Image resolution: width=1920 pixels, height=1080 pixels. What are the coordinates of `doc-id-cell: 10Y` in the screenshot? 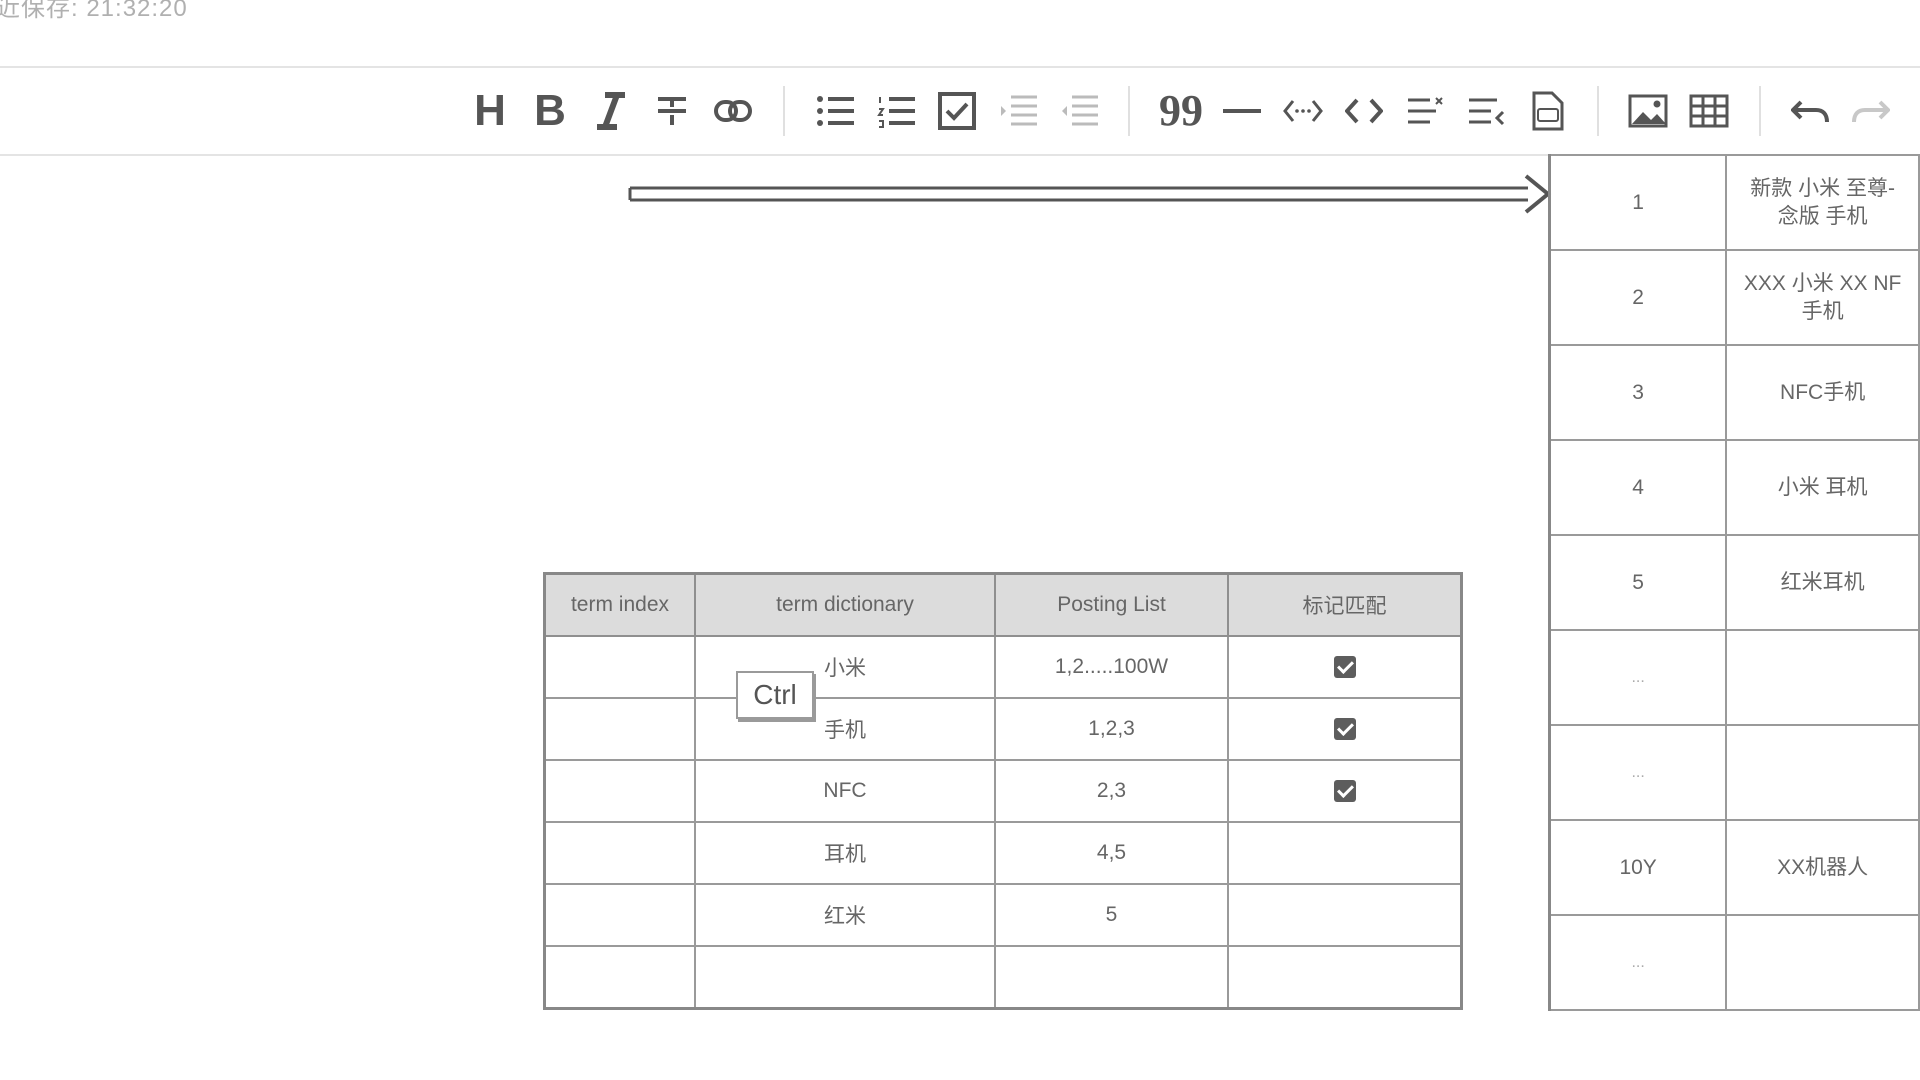 It's located at (1638, 867).